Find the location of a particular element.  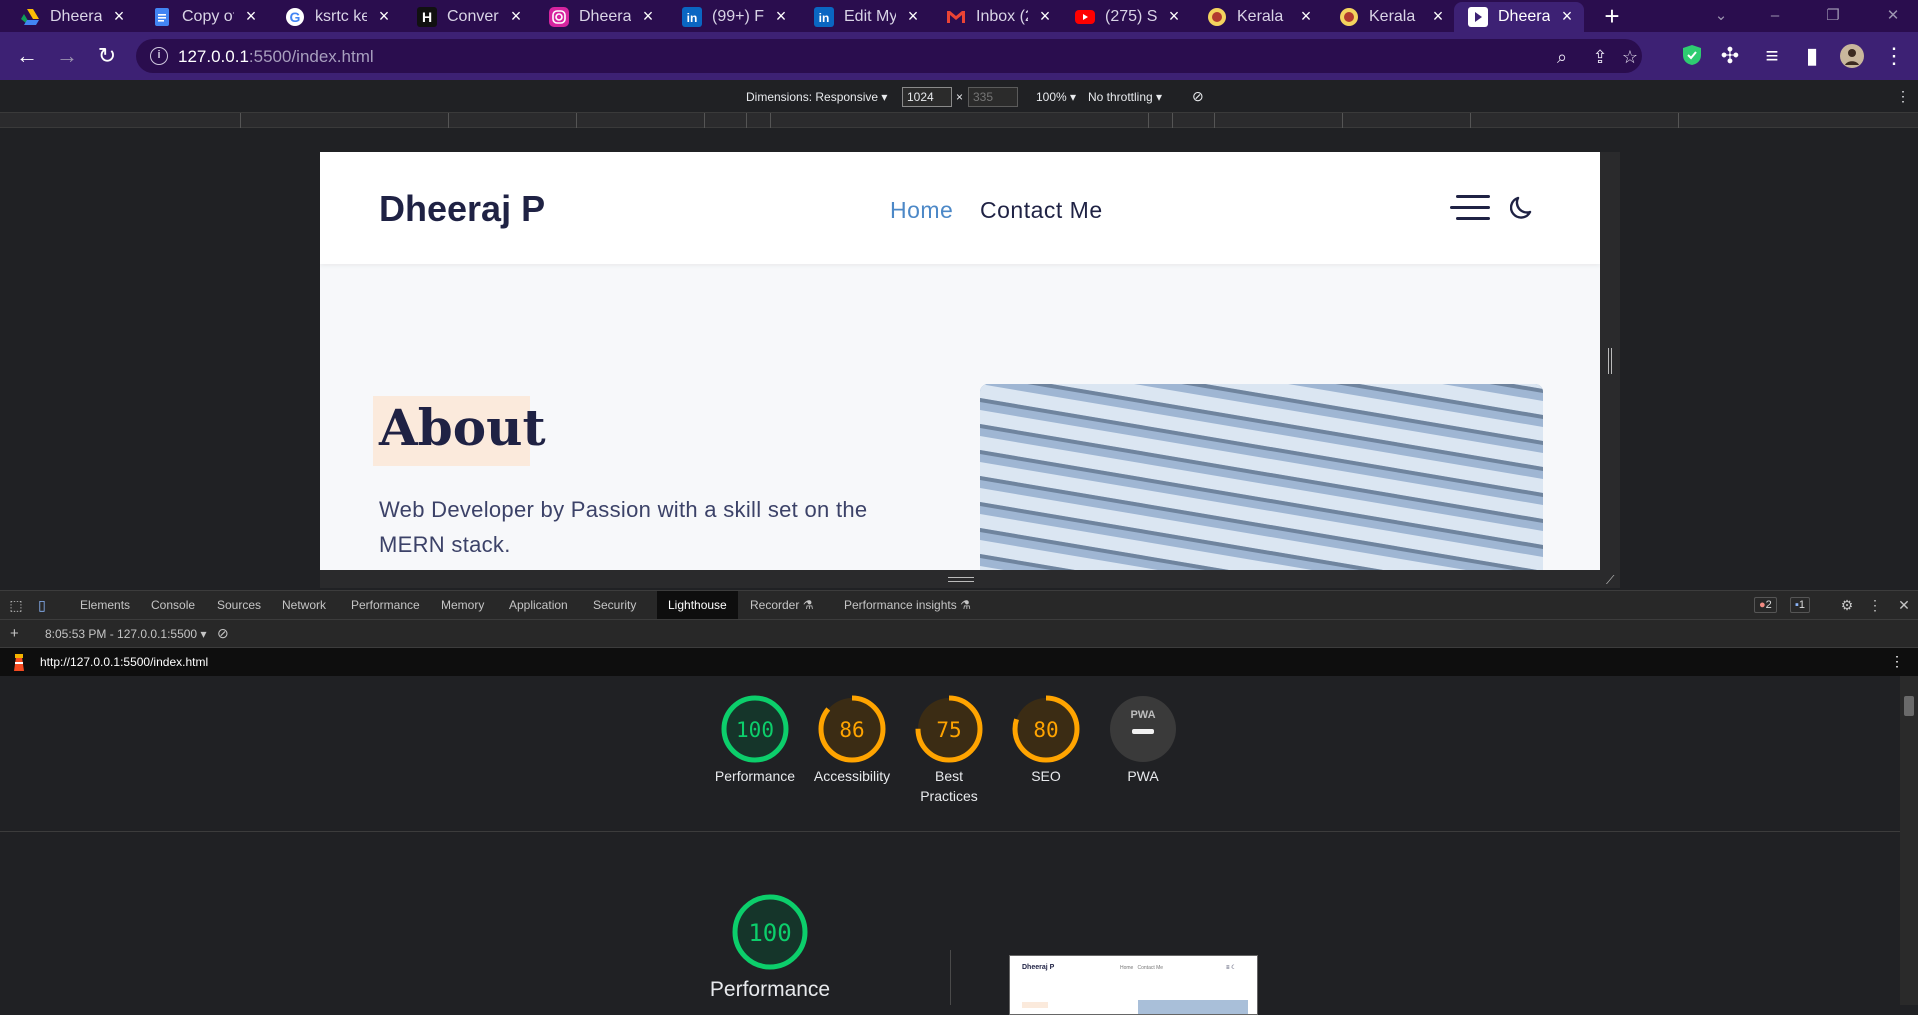

tab-label: Copy of is located at coordinates (208, 16).